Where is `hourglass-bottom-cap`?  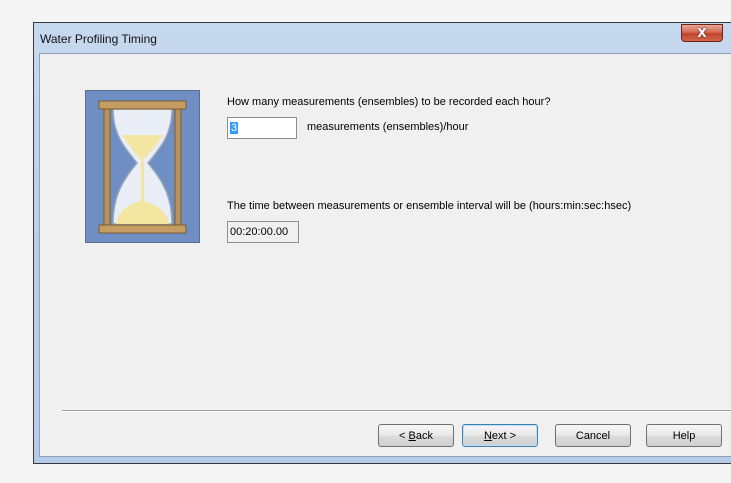 hourglass-bottom-cap is located at coordinates (142, 229).